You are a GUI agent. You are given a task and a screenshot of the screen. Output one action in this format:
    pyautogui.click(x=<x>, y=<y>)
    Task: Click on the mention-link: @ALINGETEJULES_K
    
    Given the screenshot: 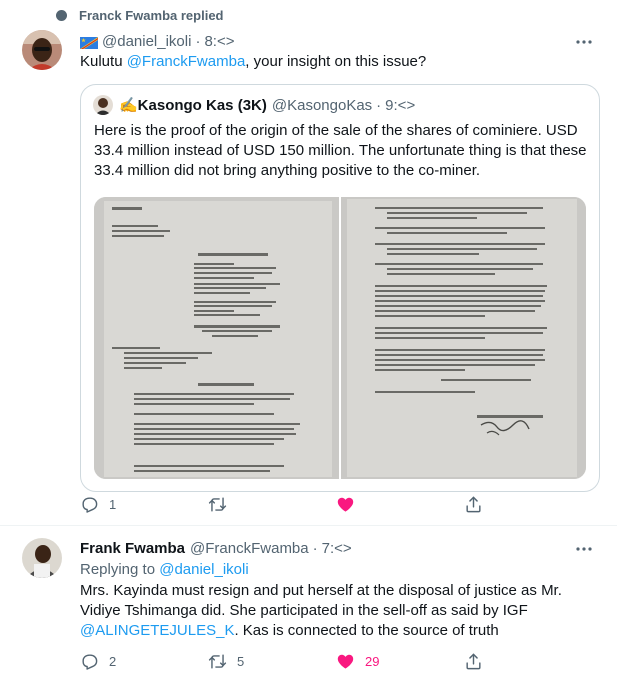 What is the action you would take?
    pyautogui.click(x=157, y=630)
    